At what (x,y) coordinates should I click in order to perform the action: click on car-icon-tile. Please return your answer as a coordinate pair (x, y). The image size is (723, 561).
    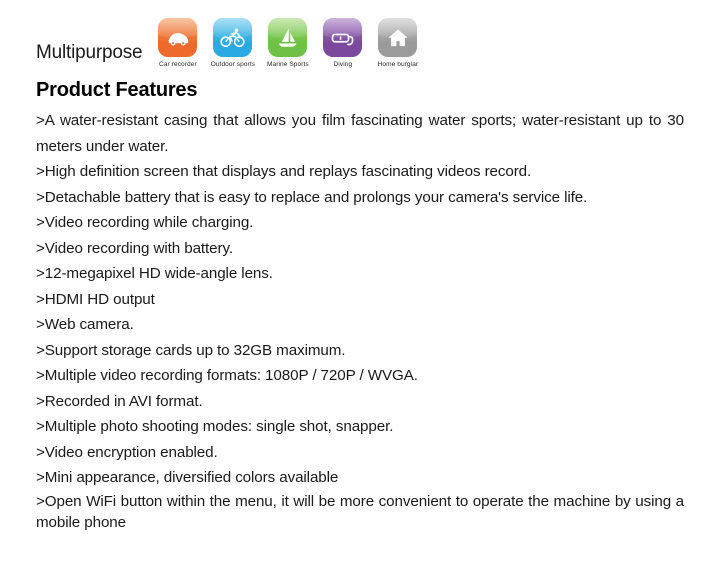
    Looking at the image, I should click on (178, 37).